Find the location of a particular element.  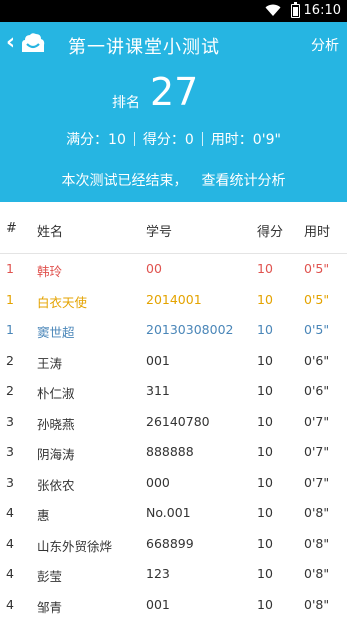

cell-student-id: 00 is located at coordinates (154, 268).